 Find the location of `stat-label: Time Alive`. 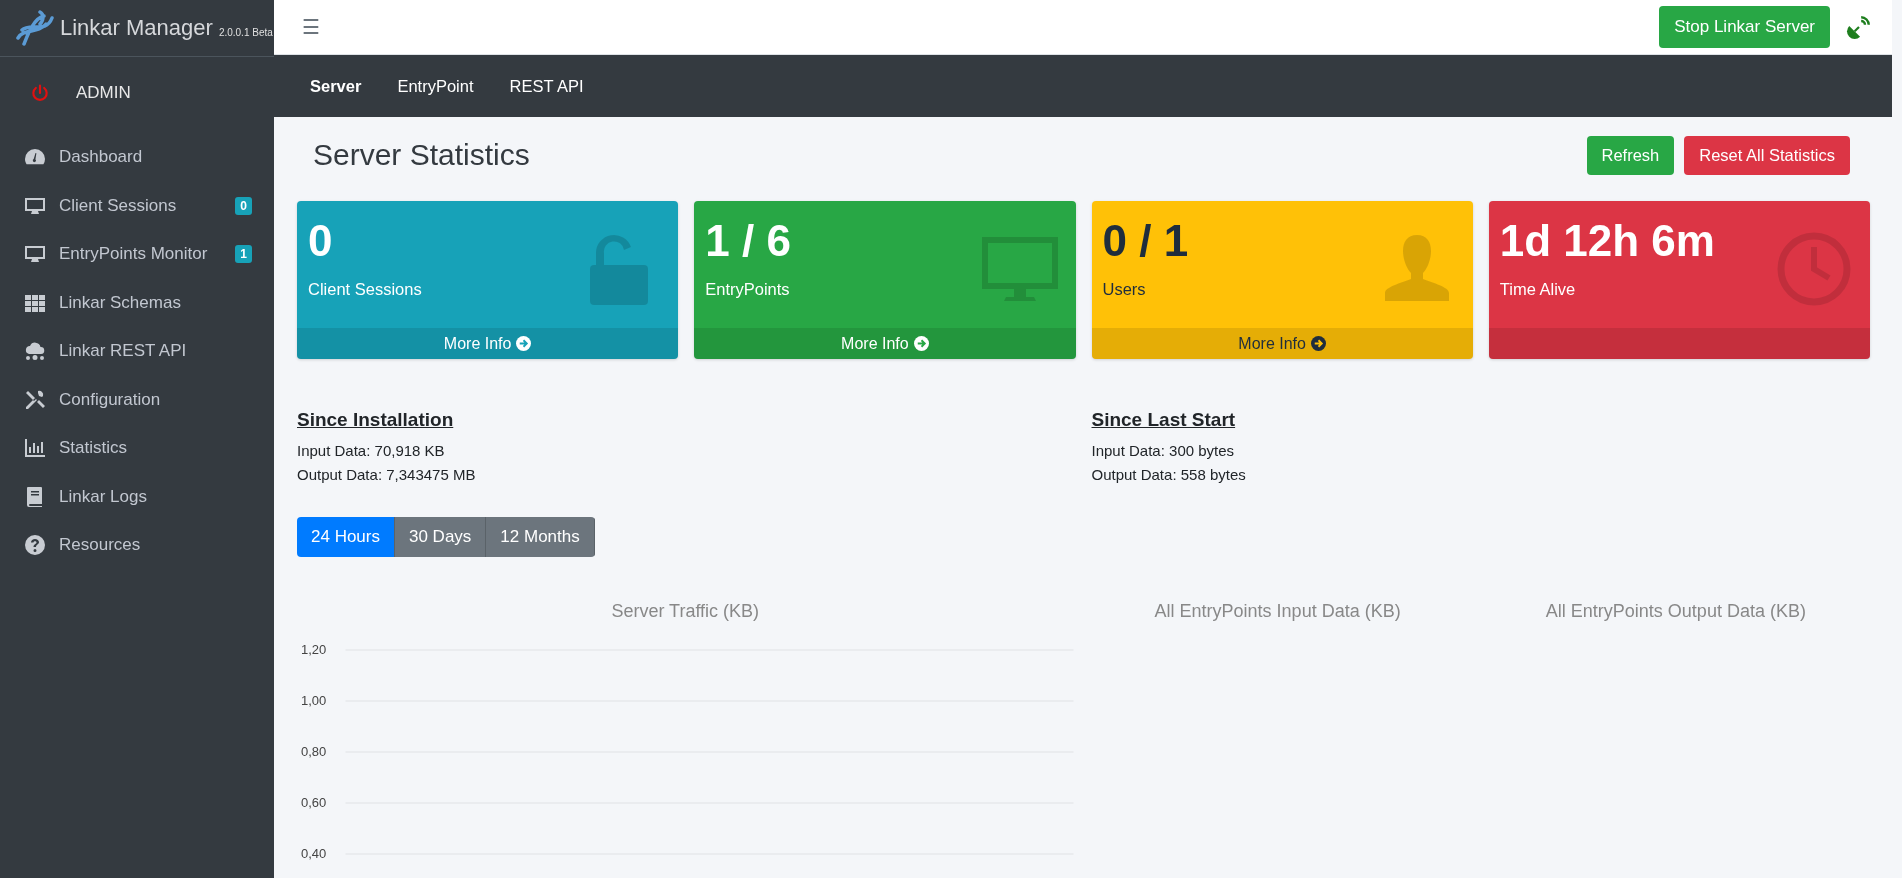

stat-label: Time Alive is located at coordinates (1538, 289).